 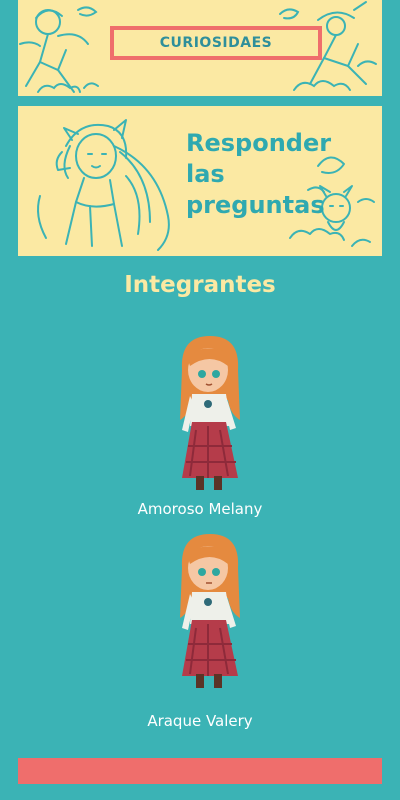 I want to click on top-banner: CURIOSIDAES, so click(x=200, y=48).